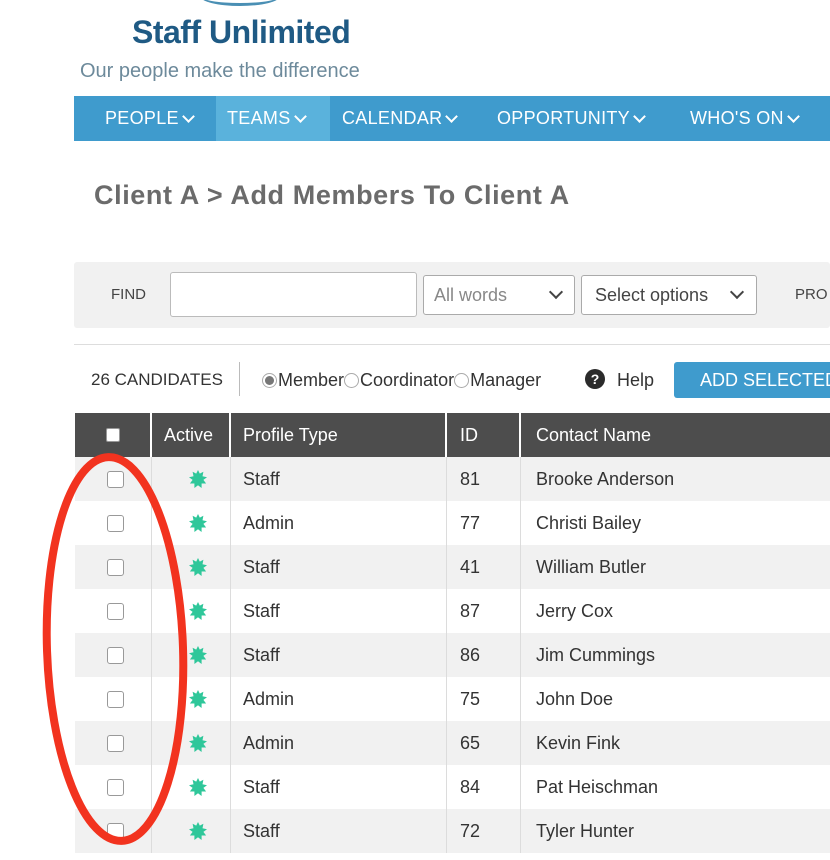 This screenshot has height=860, width=830. What do you see at coordinates (563, 118) in the screenshot?
I see `nav-item-label: OPPORTUNITY` at bounding box center [563, 118].